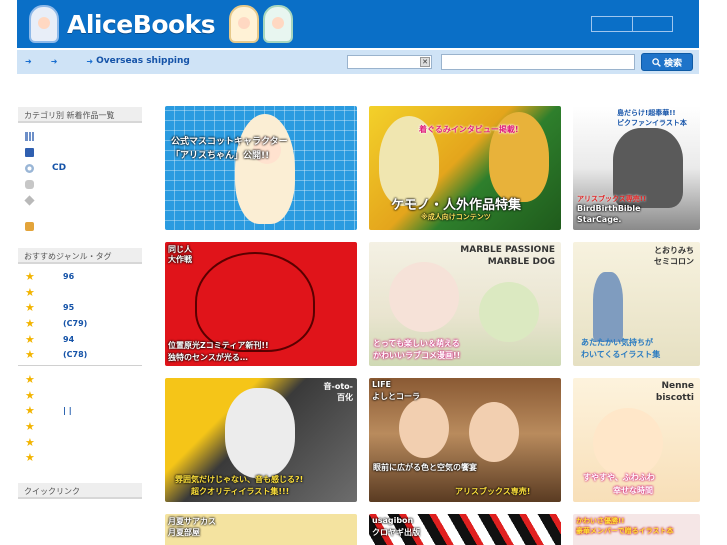  I want to click on header-links-box, so click(632, 24).